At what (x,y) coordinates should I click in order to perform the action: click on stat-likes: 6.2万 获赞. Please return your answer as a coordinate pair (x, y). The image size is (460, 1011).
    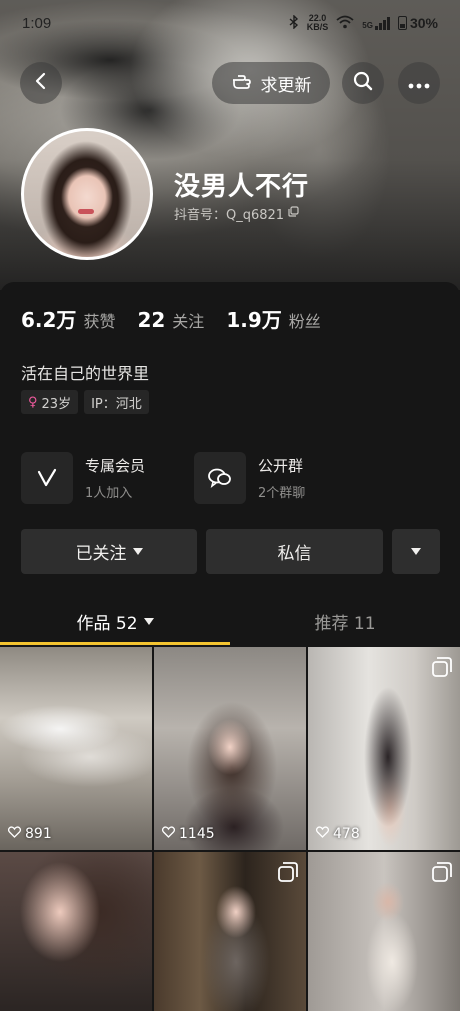
    Looking at the image, I should click on (68, 318).